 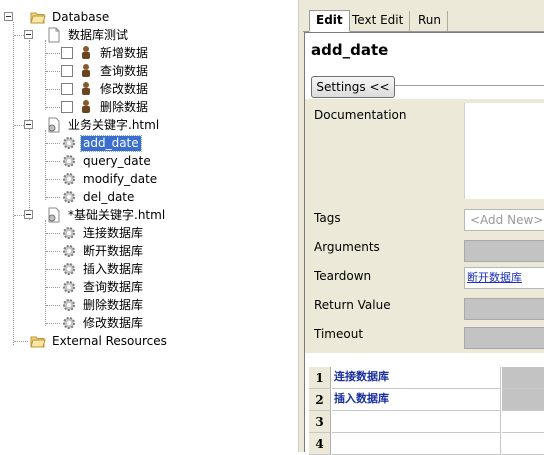 I want to click on tree-node-label: 业务关键字.html, so click(x=114, y=124).